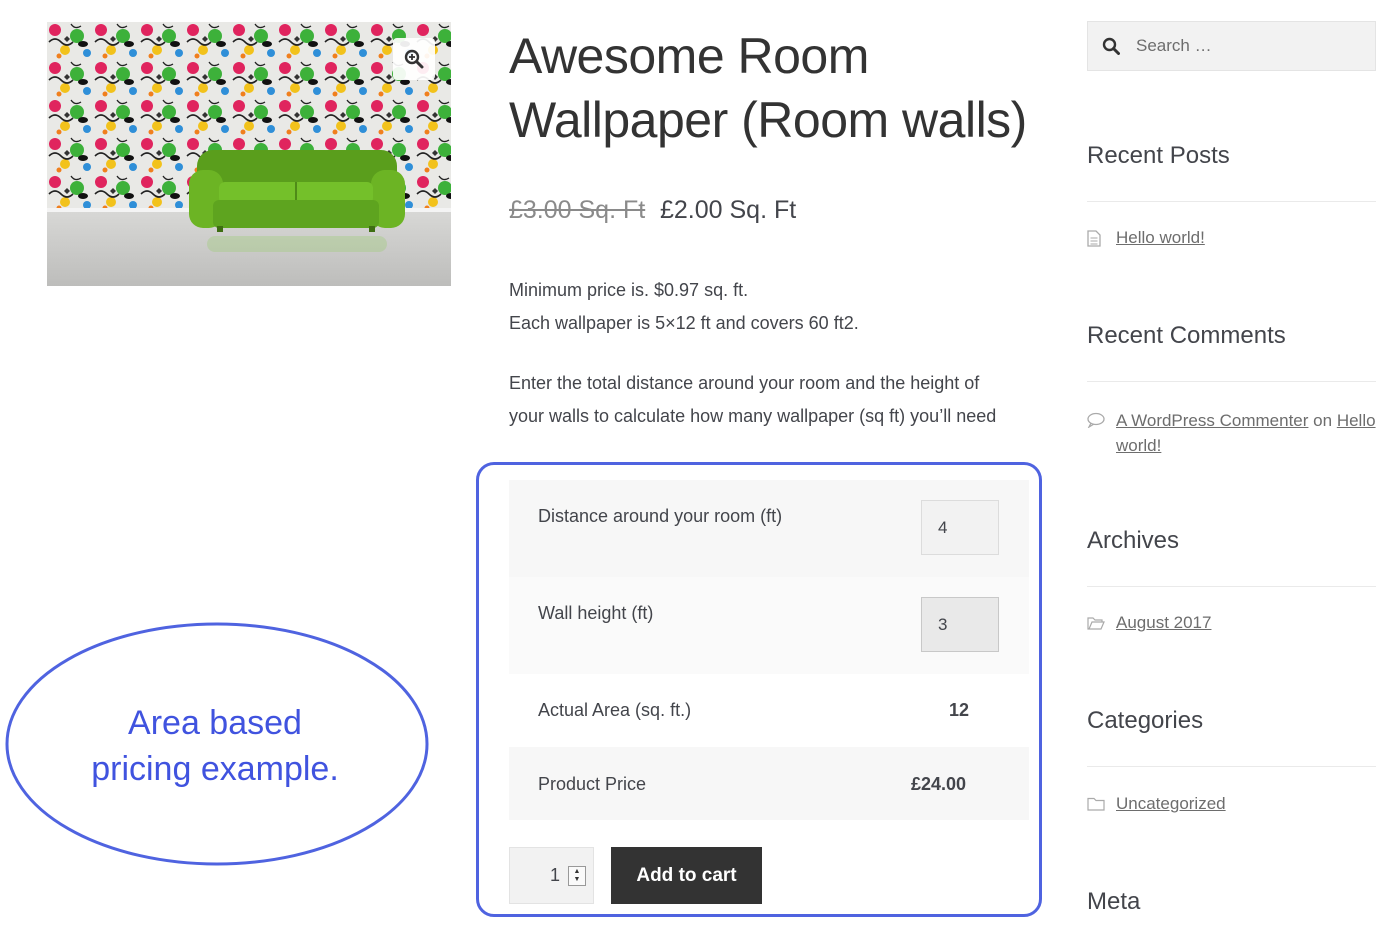 Image resolution: width=1394 pixels, height=942 pixels. I want to click on add-to-cart-button: Add to cart, so click(686, 875).